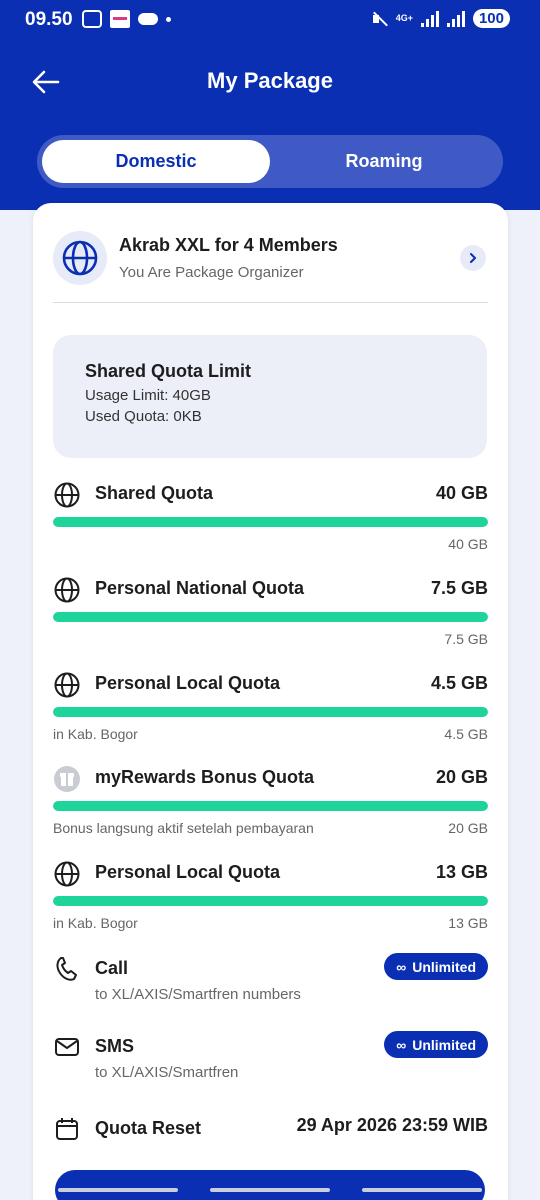 This screenshot has height=1200, width=540. Describe the element at coordinates (228, 245) in the screenshot. I see `package-name: Akrab XXL for 4 Members` at that location.